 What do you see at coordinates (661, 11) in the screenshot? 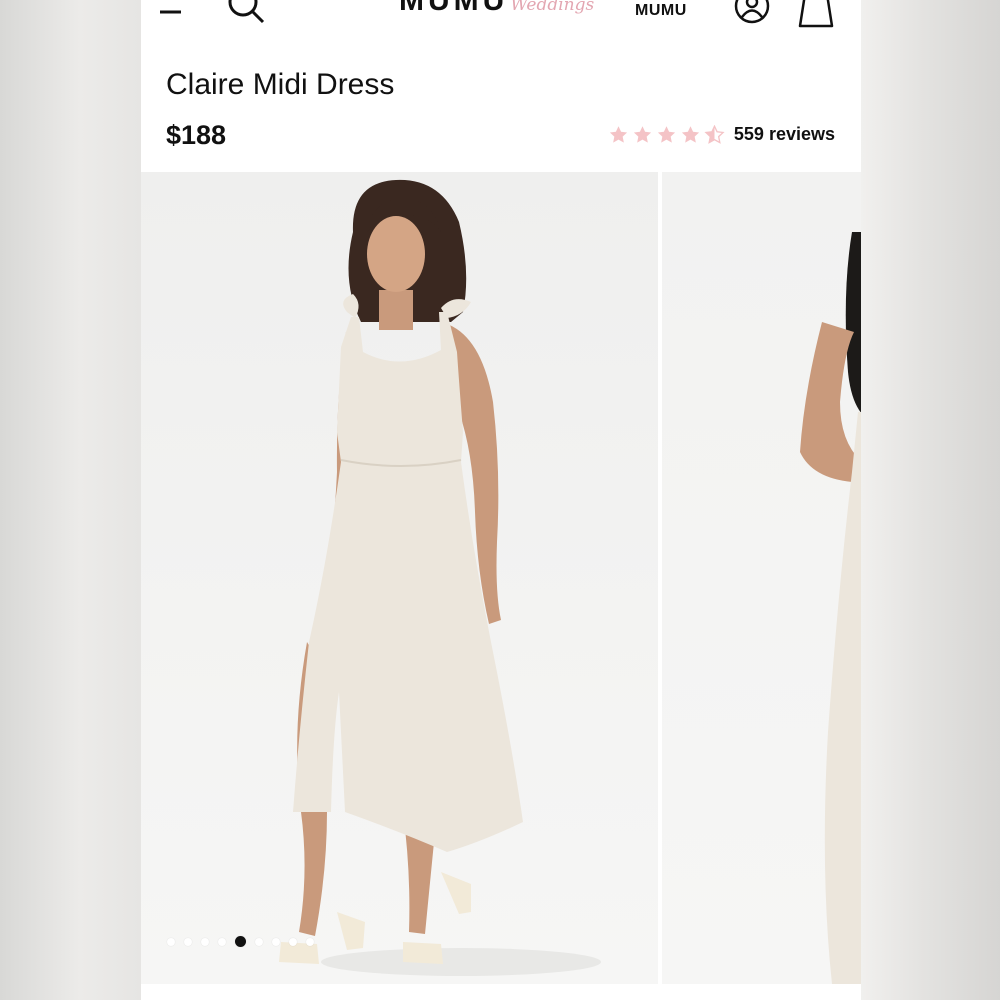
I see `show-me-mumu-link: MUMU` at bounding box center [661, 11].